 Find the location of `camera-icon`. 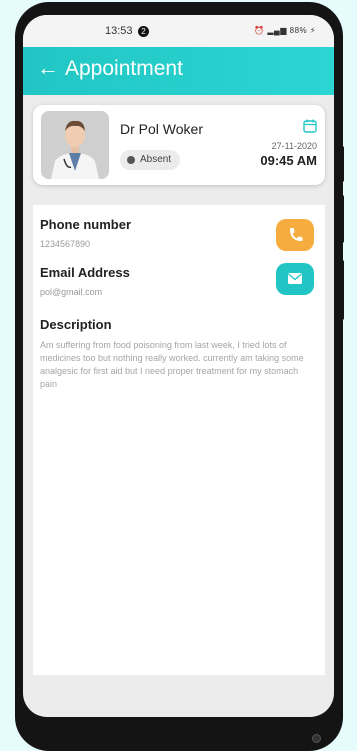

camera-icon is located at coordinates (316, 738).